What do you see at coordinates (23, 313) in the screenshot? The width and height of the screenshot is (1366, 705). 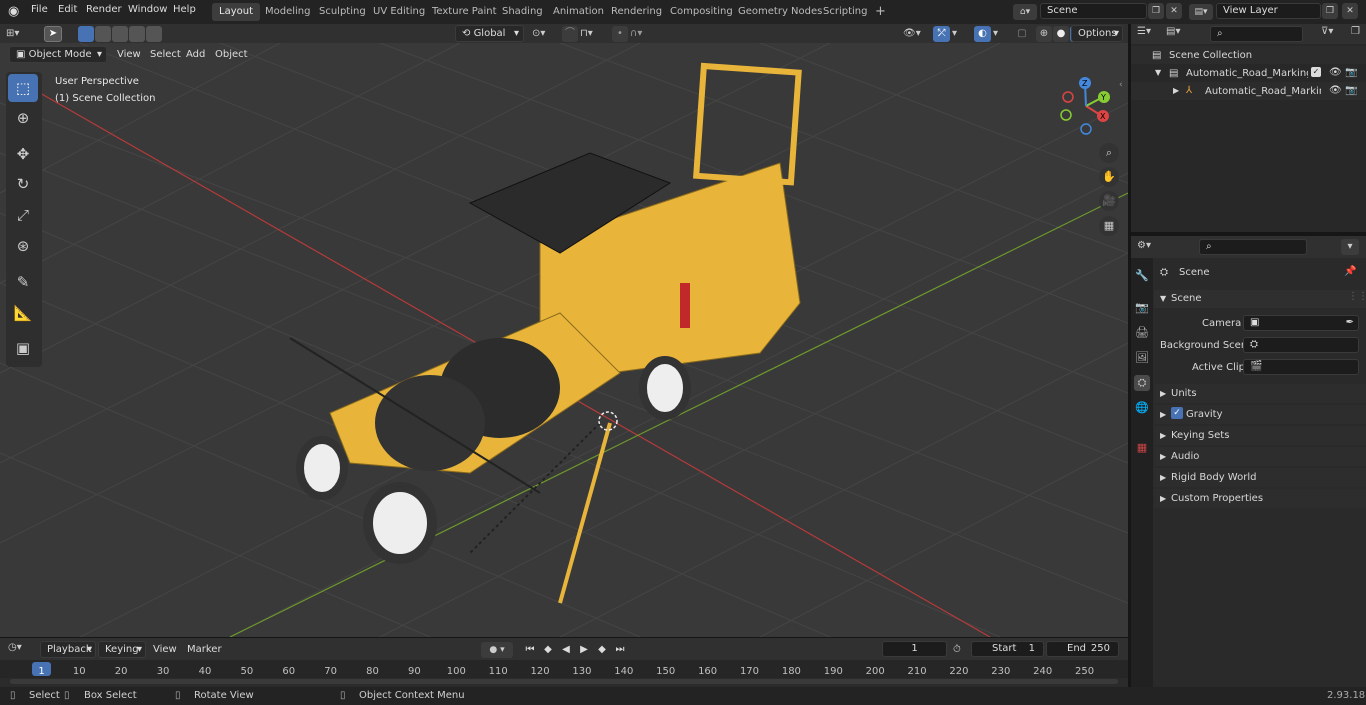 I see `measure-tool-icon: 📐` at bounding box center [23, 313].